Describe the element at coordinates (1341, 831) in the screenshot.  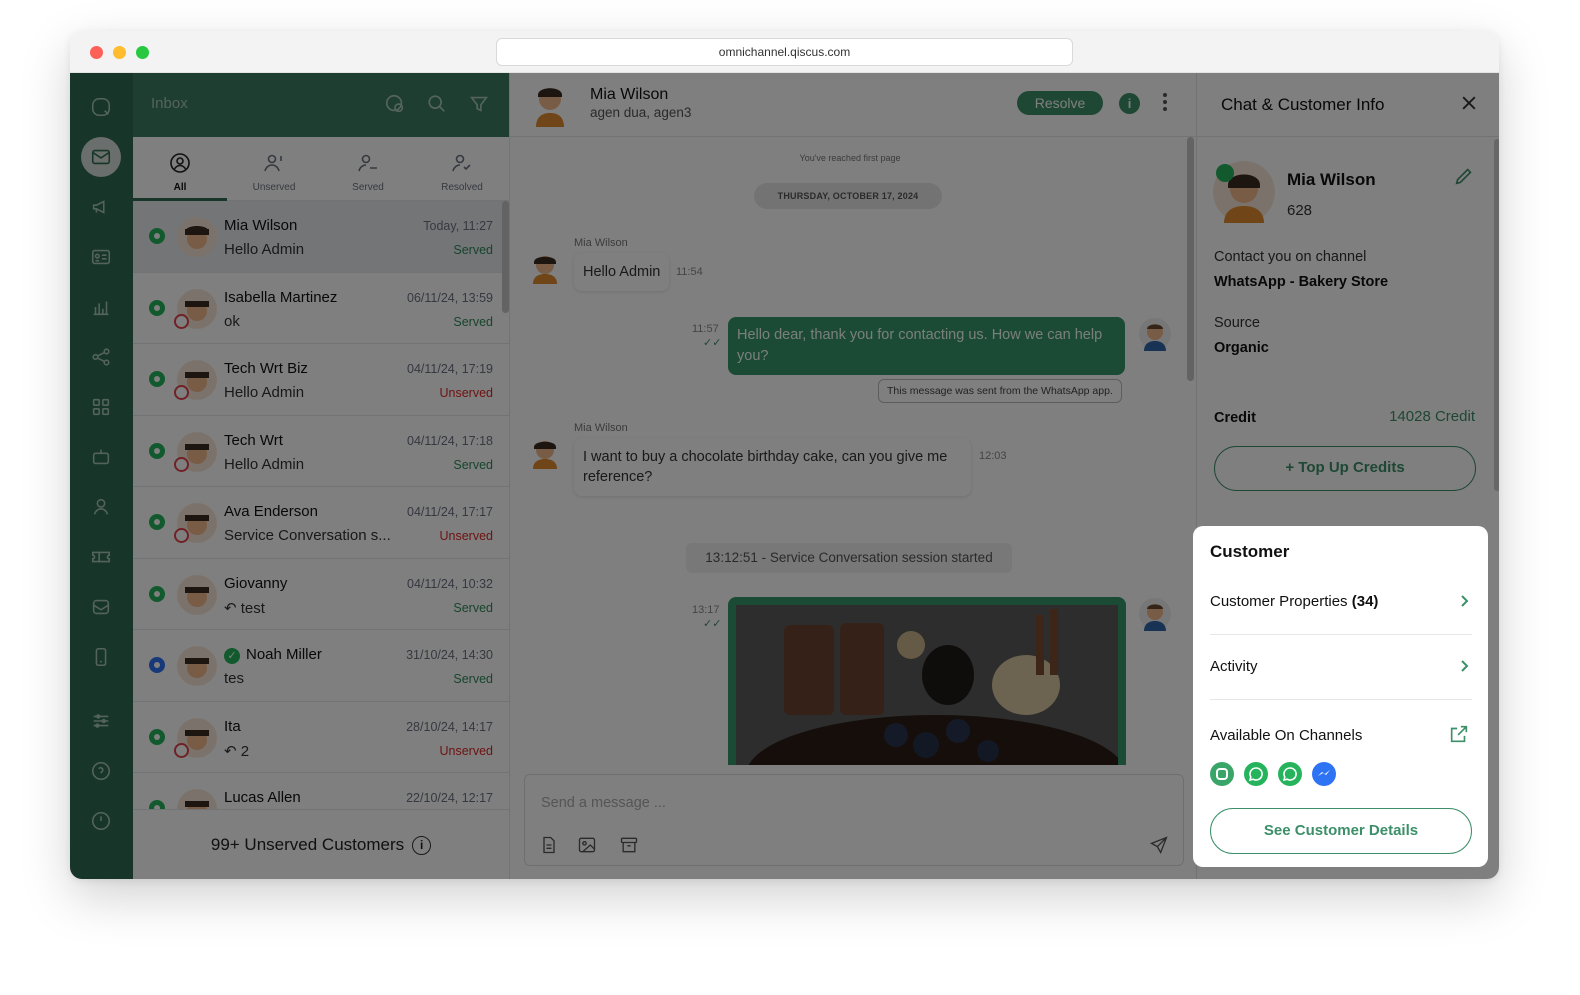
I see `see-customer-details-button: See Customer Details` at that location.